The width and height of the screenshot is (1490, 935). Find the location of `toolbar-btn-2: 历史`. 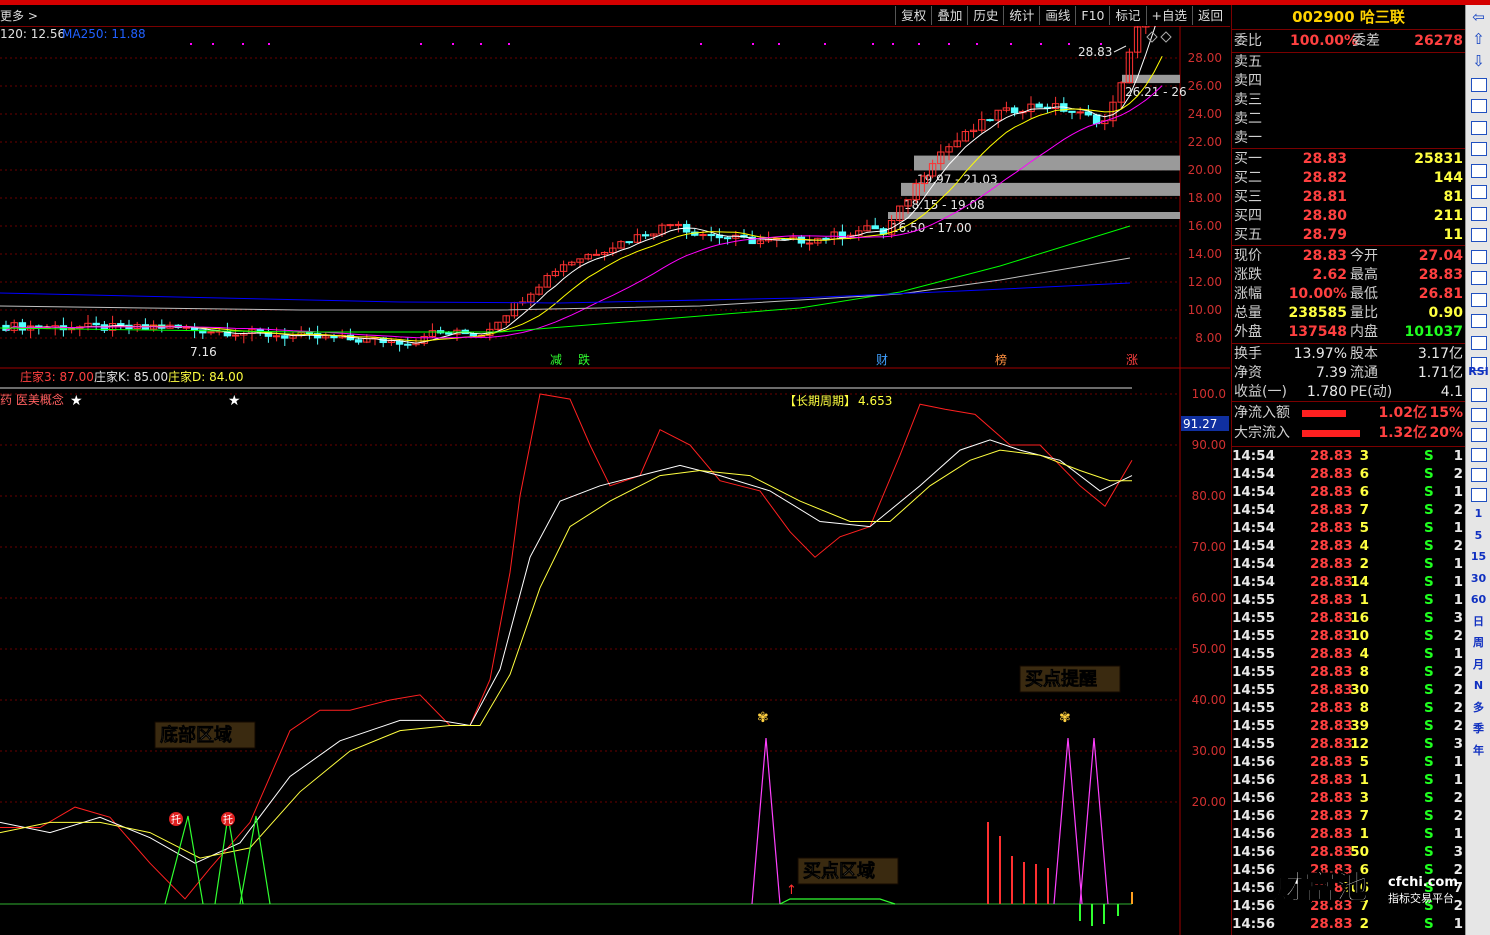

toolbar-btn-2: 历史 is located at coordinates (985, 15).